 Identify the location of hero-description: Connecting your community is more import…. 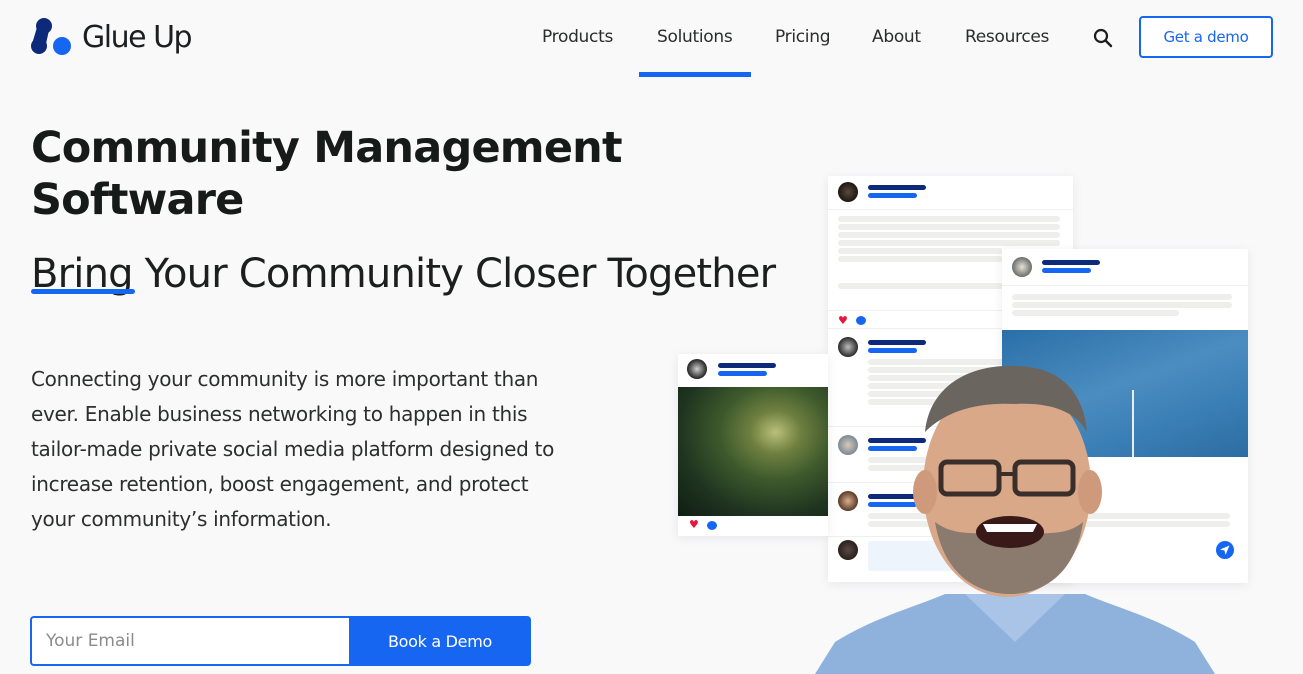
(293, 449).